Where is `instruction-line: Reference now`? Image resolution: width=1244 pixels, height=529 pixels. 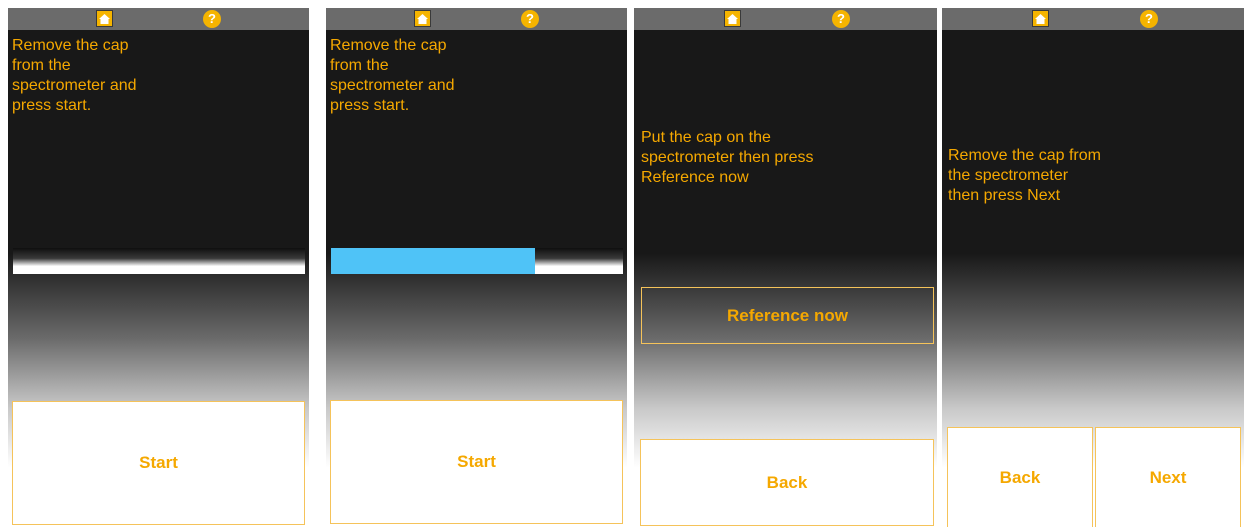 instruction-line: Reference now is located at coordinates (695, 177).